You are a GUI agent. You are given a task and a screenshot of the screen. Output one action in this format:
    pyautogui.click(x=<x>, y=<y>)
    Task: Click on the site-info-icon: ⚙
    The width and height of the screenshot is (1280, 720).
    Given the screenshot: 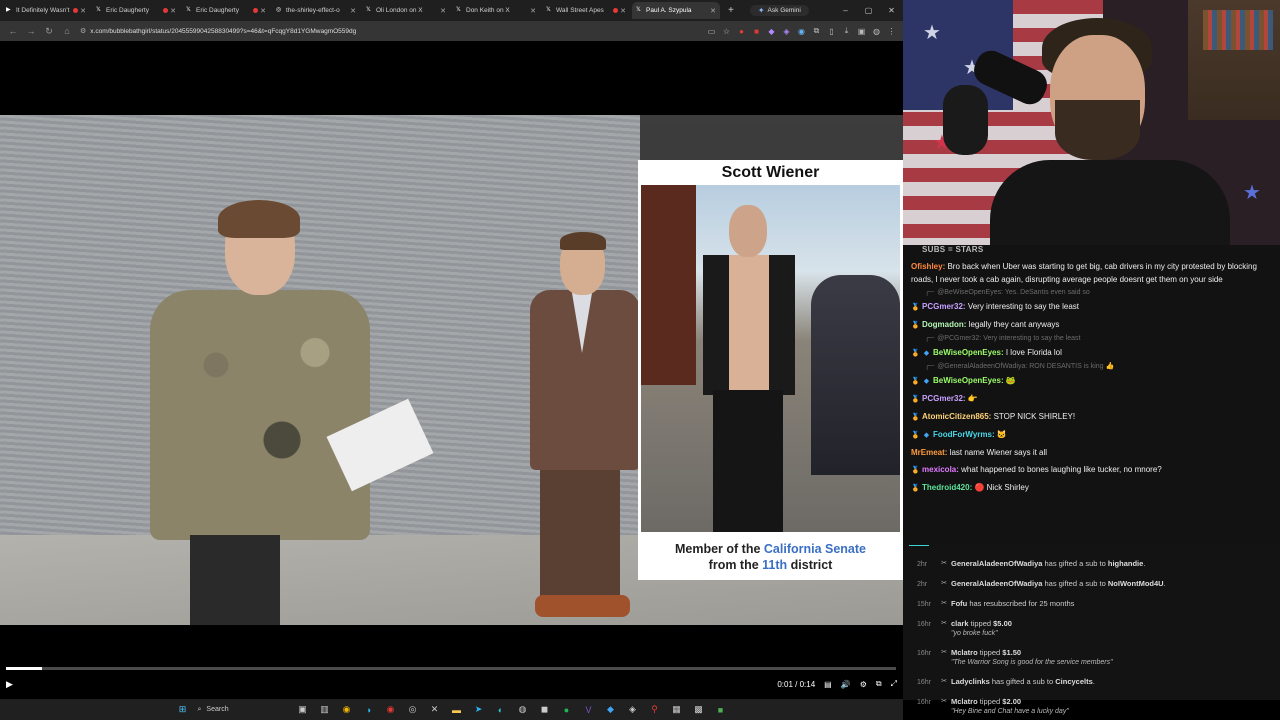 What is the action you would take?
    pyautogui.click(x=83, y=31)
    